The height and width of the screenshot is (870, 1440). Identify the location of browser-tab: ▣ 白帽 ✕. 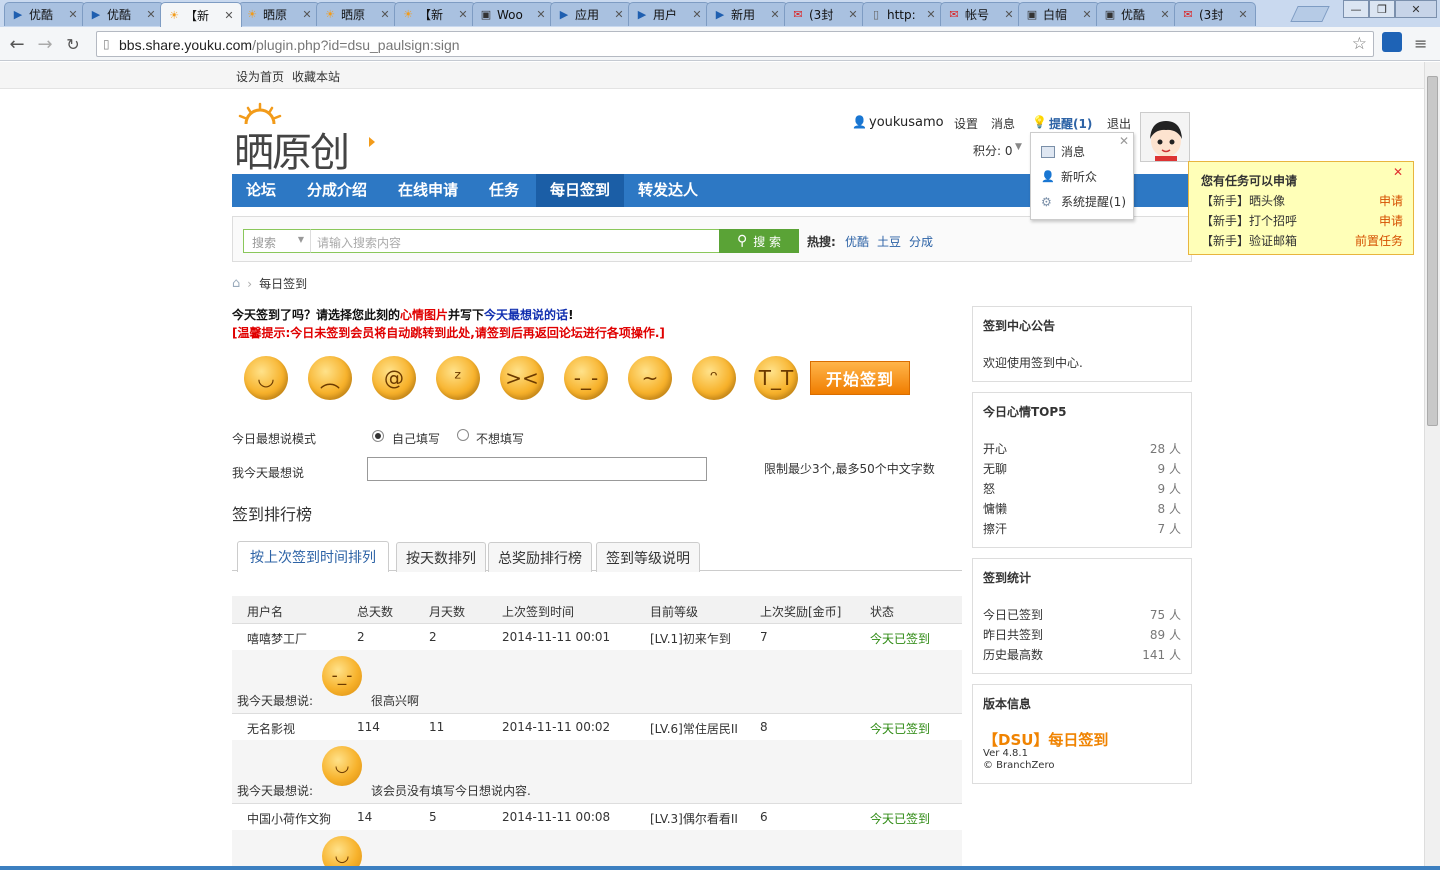
(1059, 14).